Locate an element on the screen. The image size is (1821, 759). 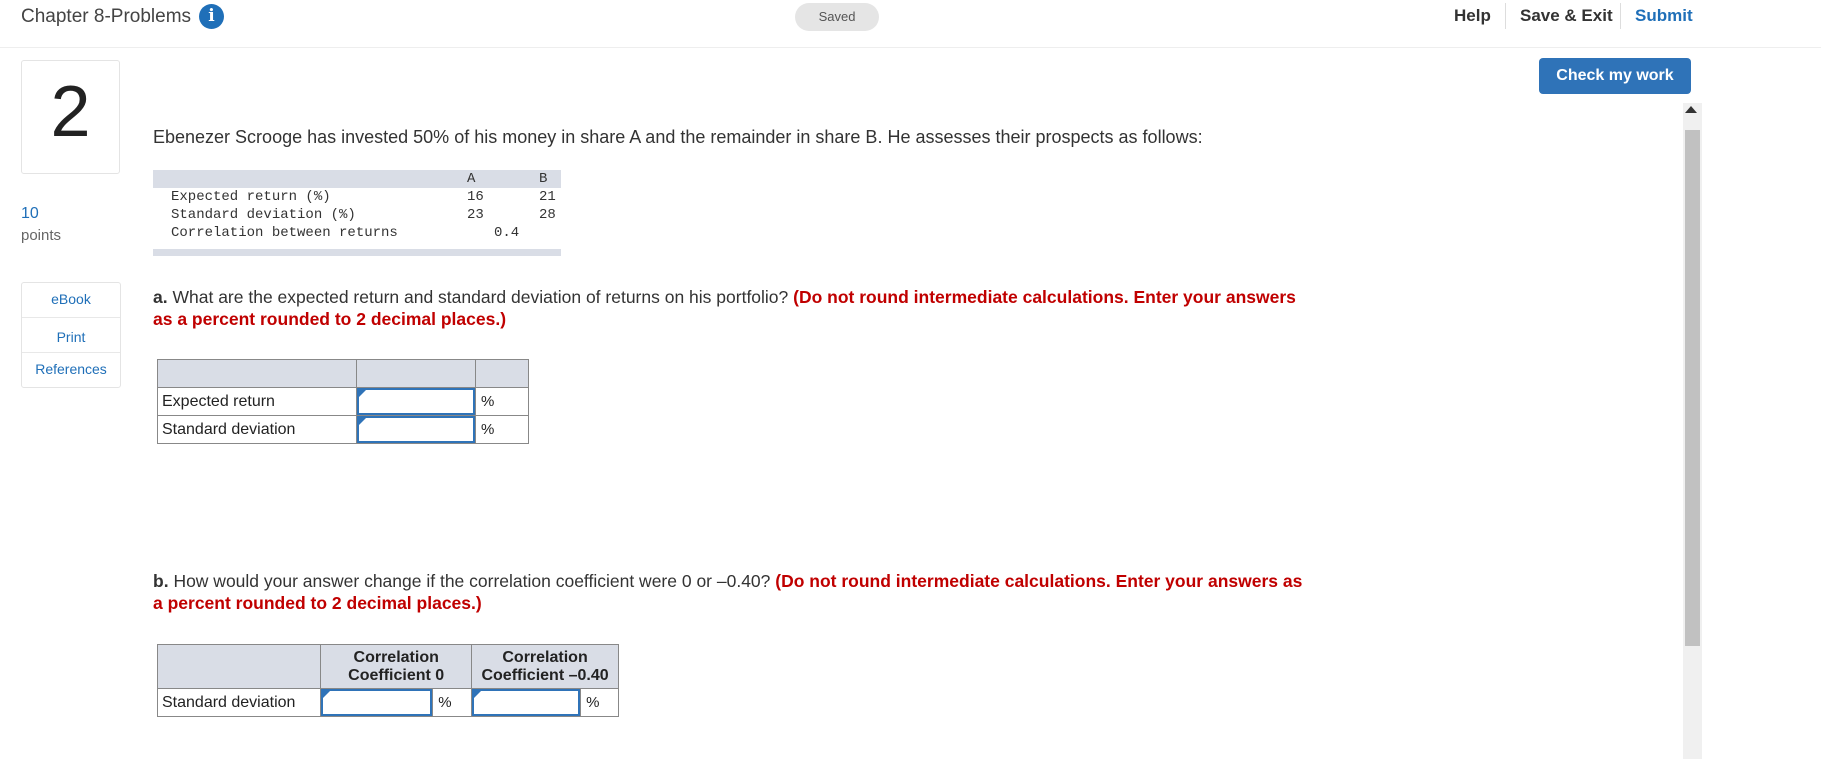
col-a-header: A is located at coordinates (471, 179).